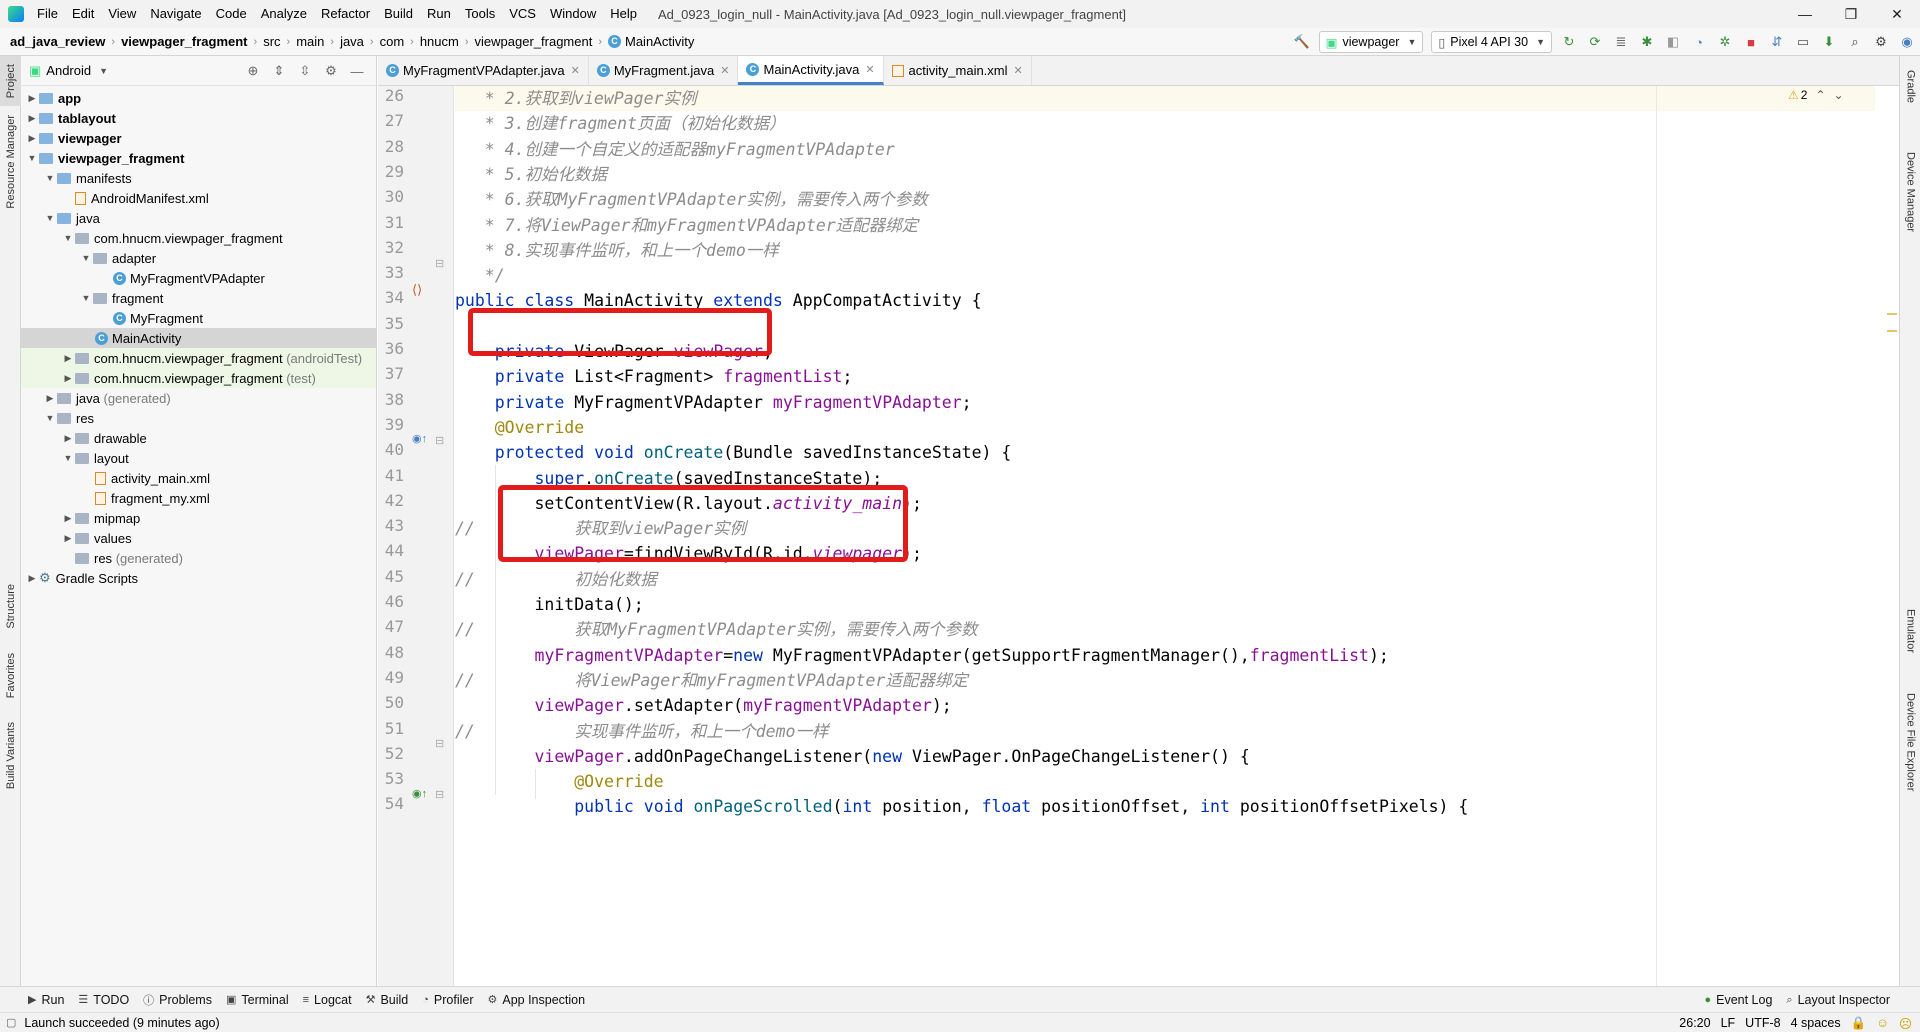 Image resolution: width=1920 pixels, height=1032 pixels. Describe the element at coordinates (121, 1023) in the screenshot. I see `status-message: Launch succeeded (9 minutes ago)` at that location.